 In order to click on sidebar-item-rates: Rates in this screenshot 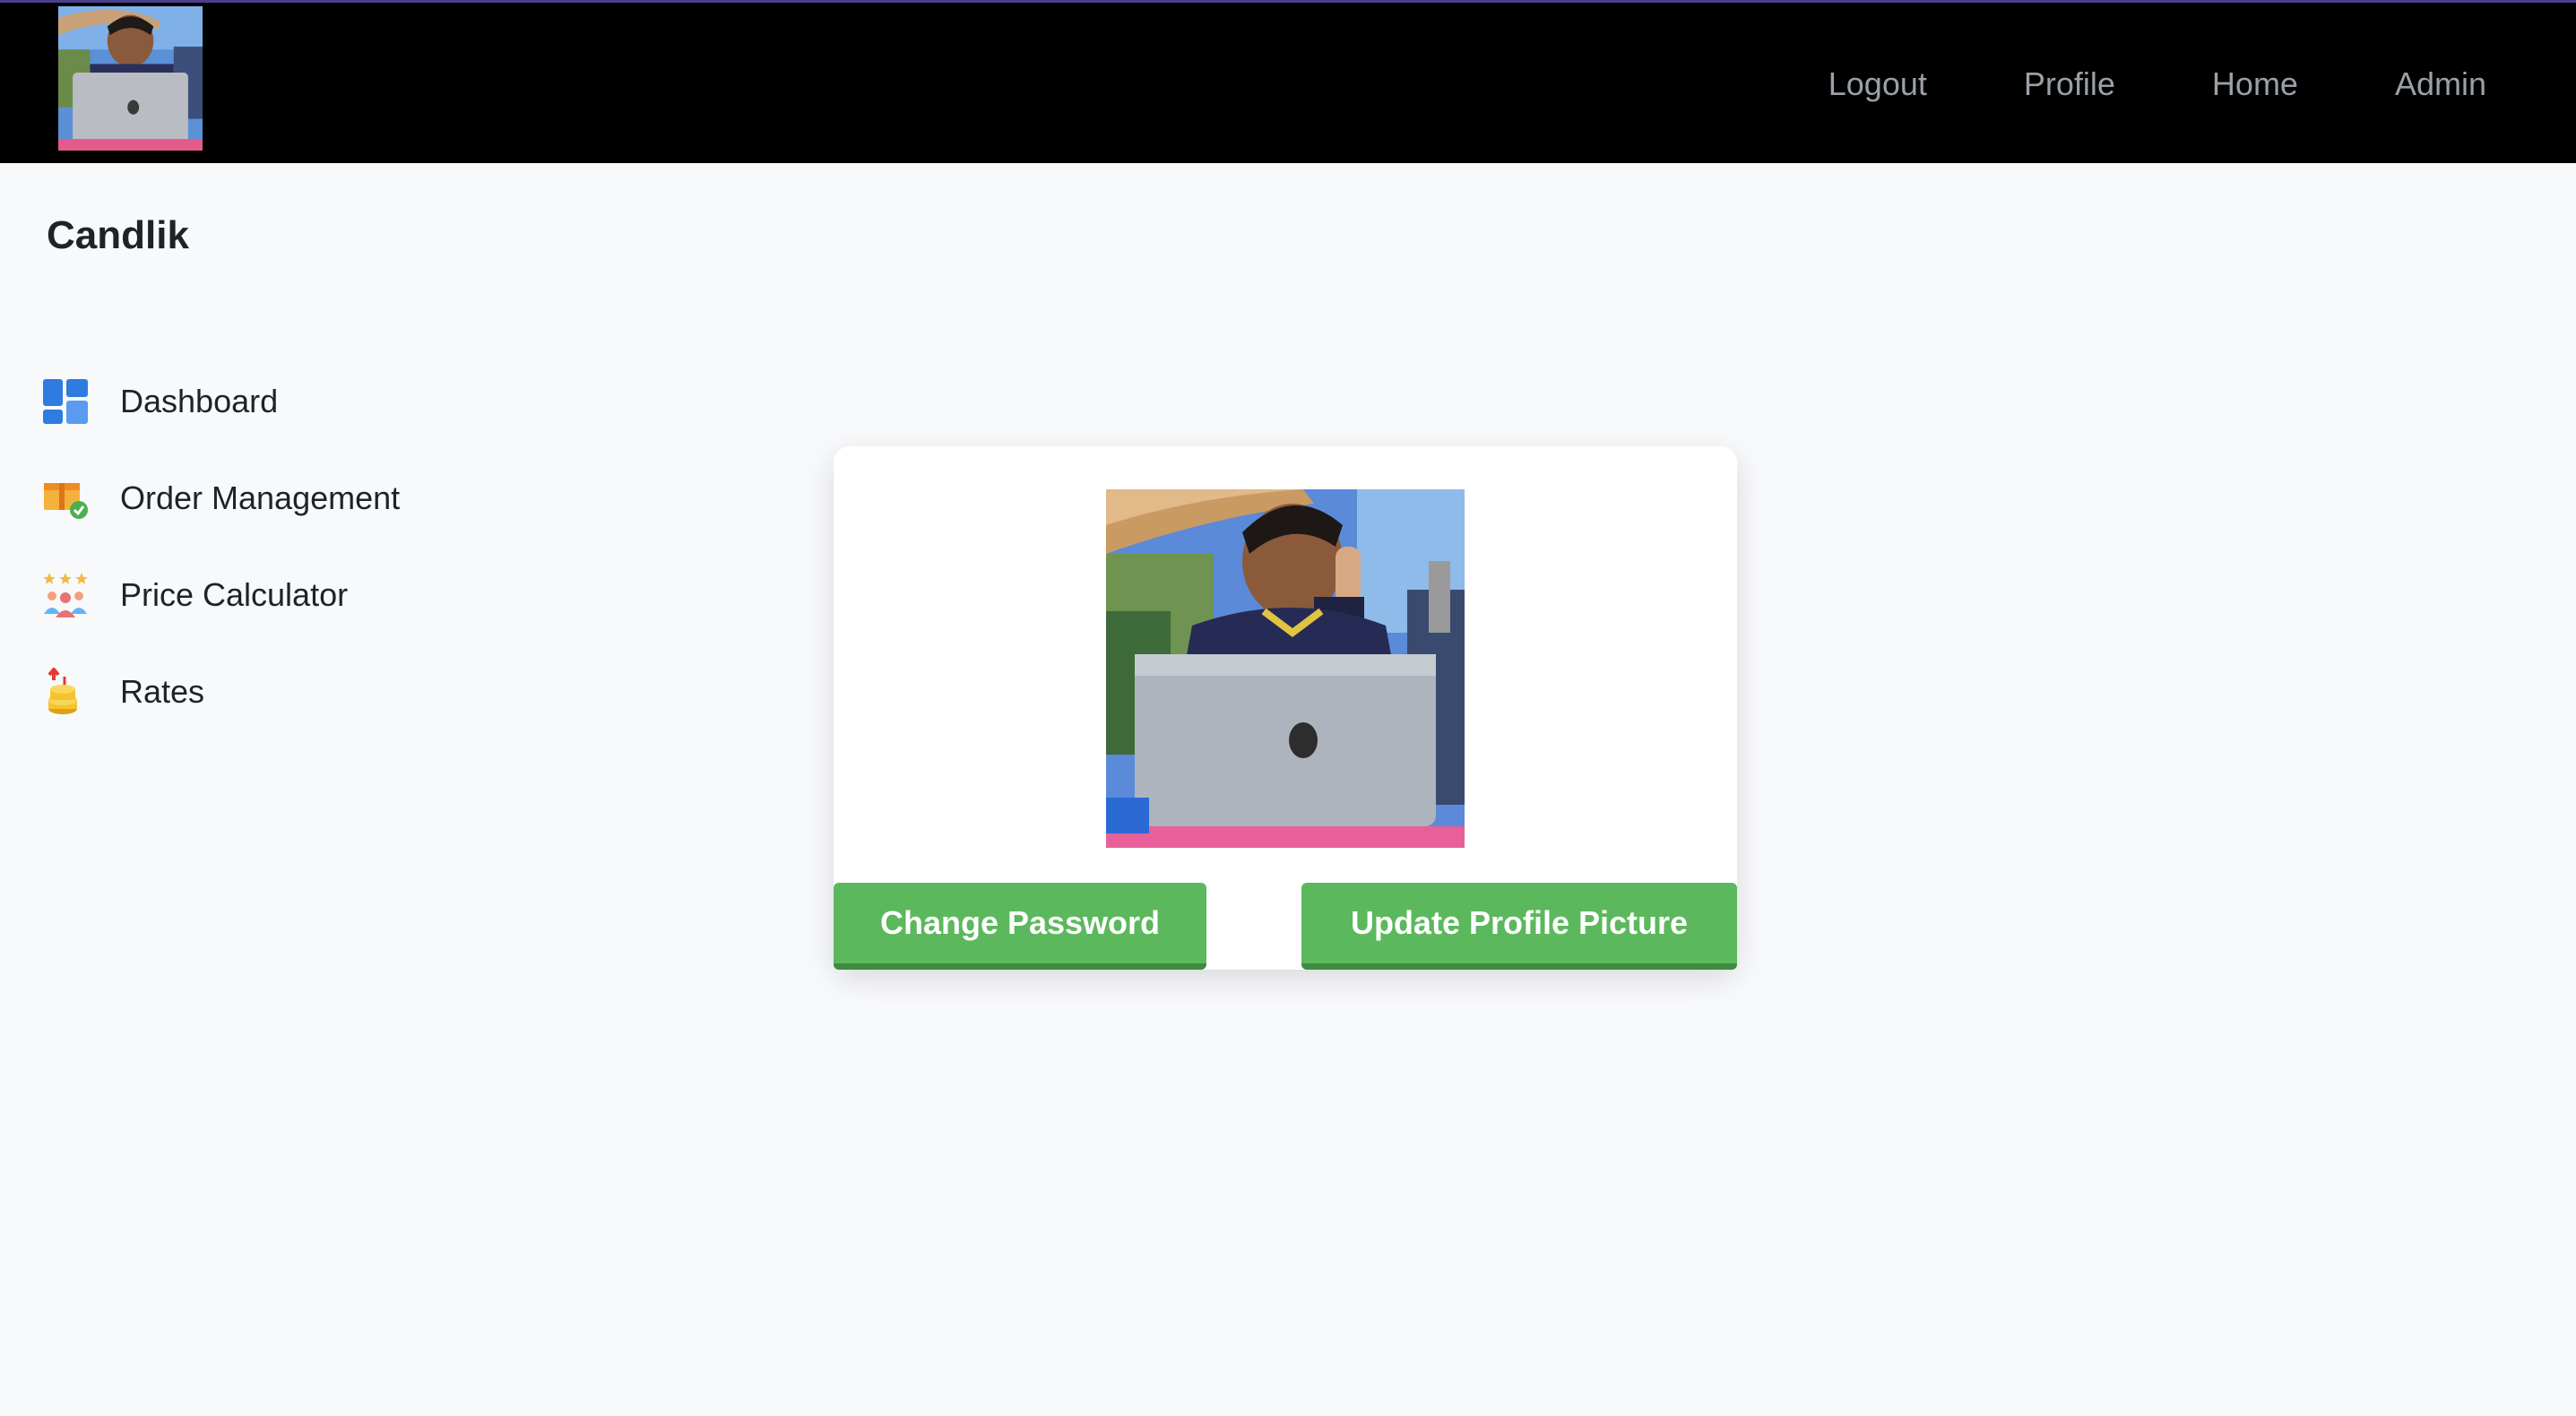, I will do `click(292, 692)`.